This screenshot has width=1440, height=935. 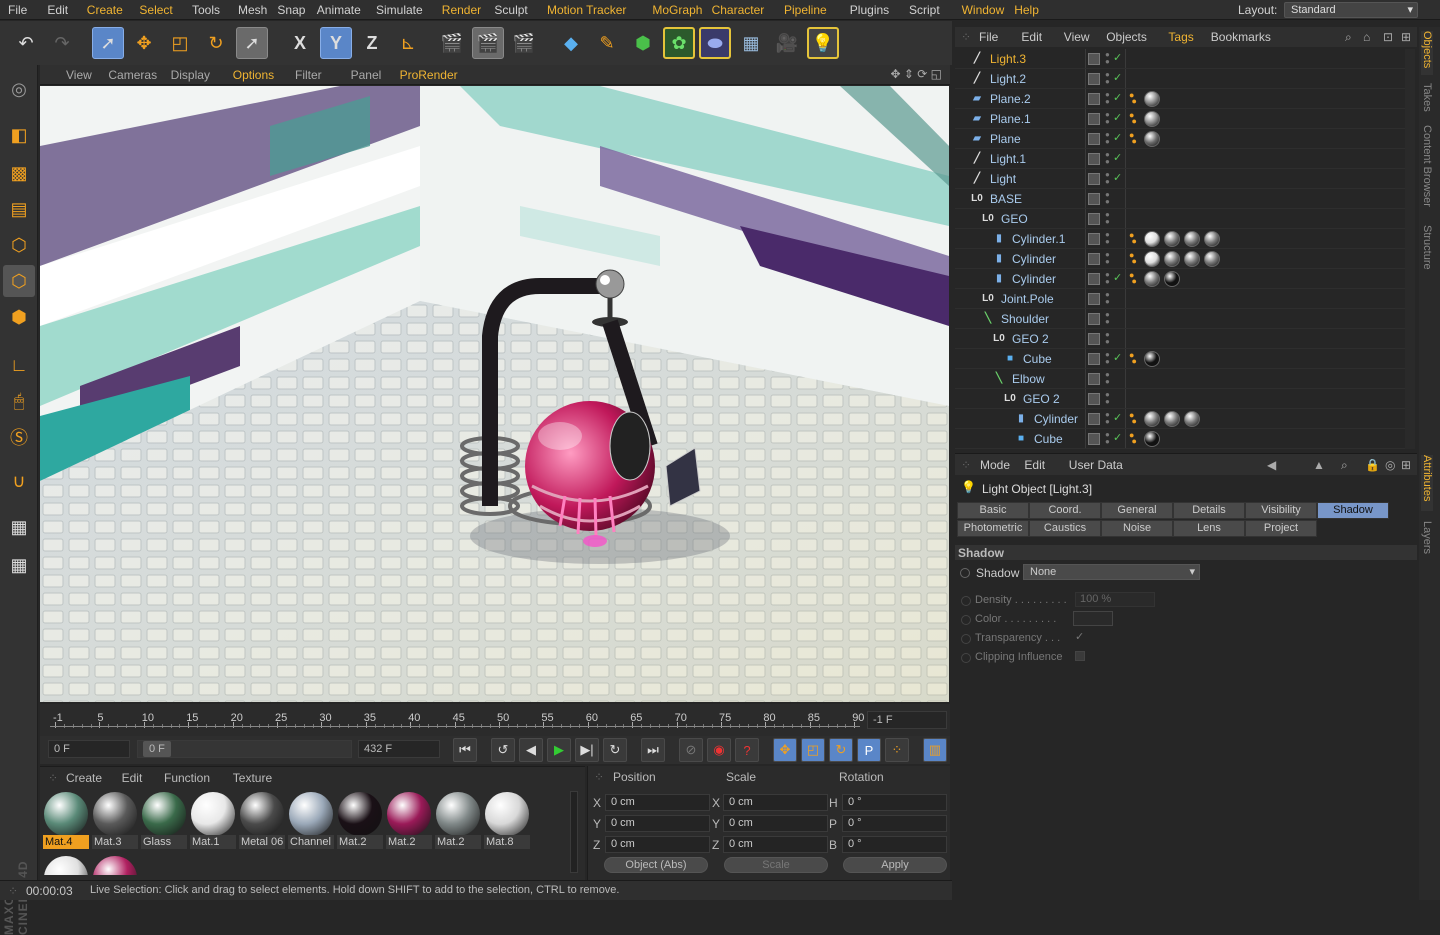 What do you see at coordinates (1065, 528) in the screenshot?
I see `tab-caustics: Caustics` at bounding box center [1065, 528].